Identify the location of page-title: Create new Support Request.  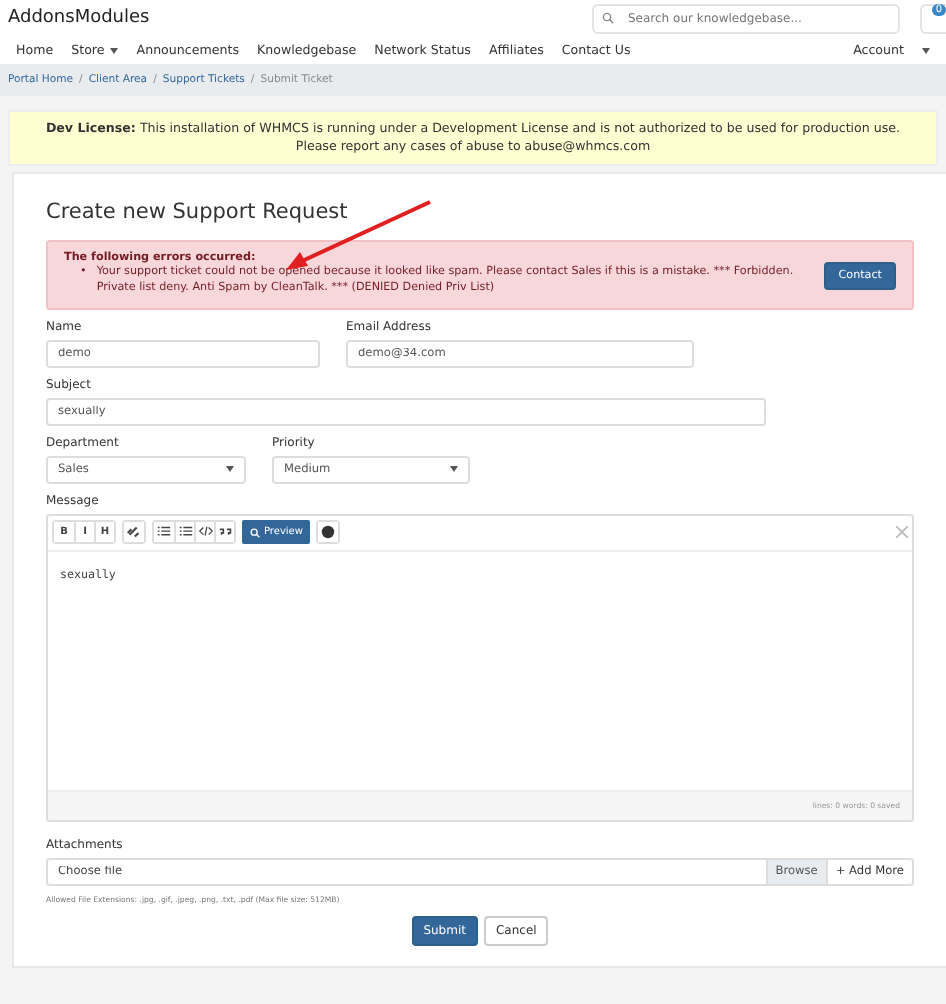
(198, 212).